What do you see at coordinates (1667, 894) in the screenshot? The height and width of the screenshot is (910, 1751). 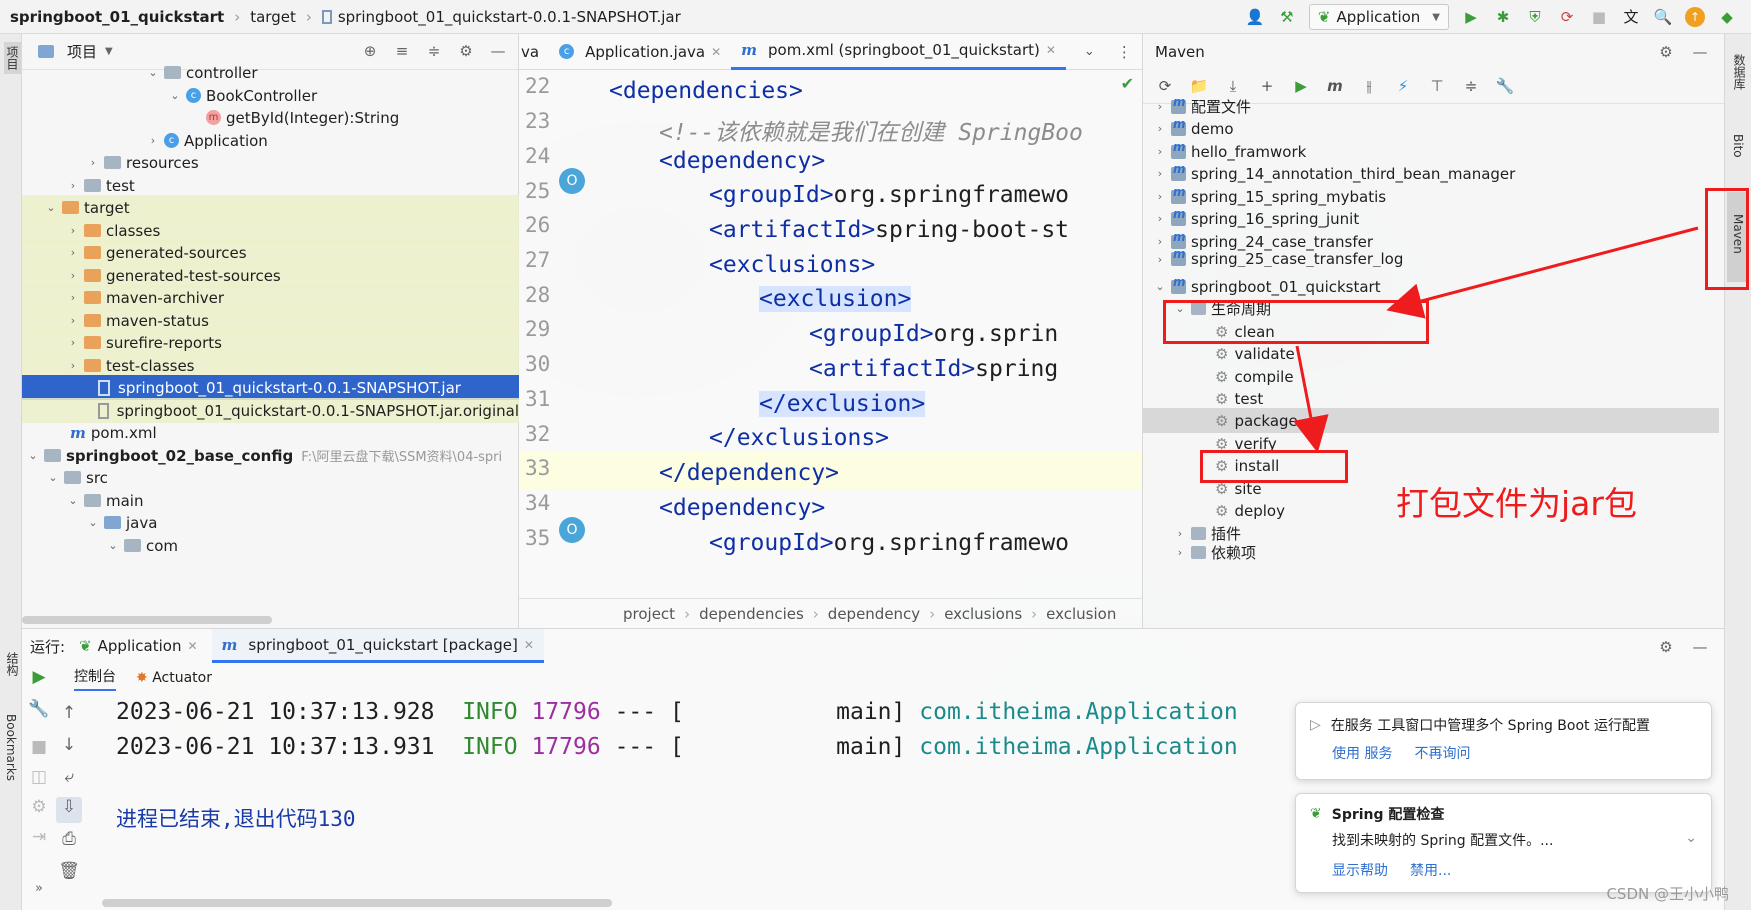 I see `watermark: CSDN @王小小鸭` at bounding box center [1667, 894].